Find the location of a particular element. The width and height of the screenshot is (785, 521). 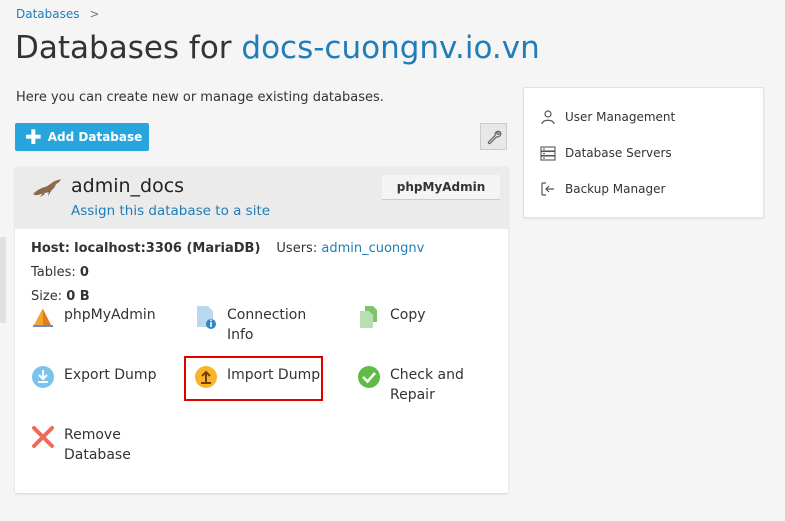

mariadb-seal-icon is located at coordinates (47, 188).